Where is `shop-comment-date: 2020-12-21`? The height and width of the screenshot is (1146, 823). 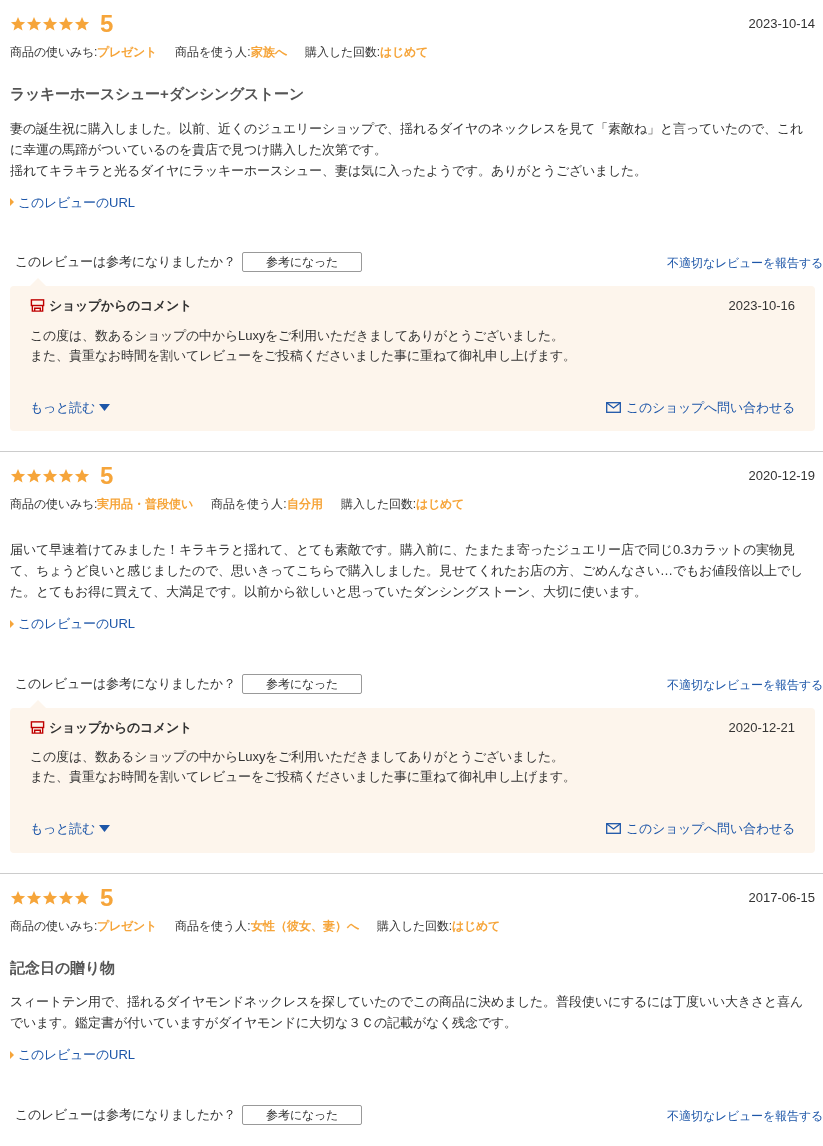
shop-comment-date: 2020-12-21 is located at coordinates (761, 727).